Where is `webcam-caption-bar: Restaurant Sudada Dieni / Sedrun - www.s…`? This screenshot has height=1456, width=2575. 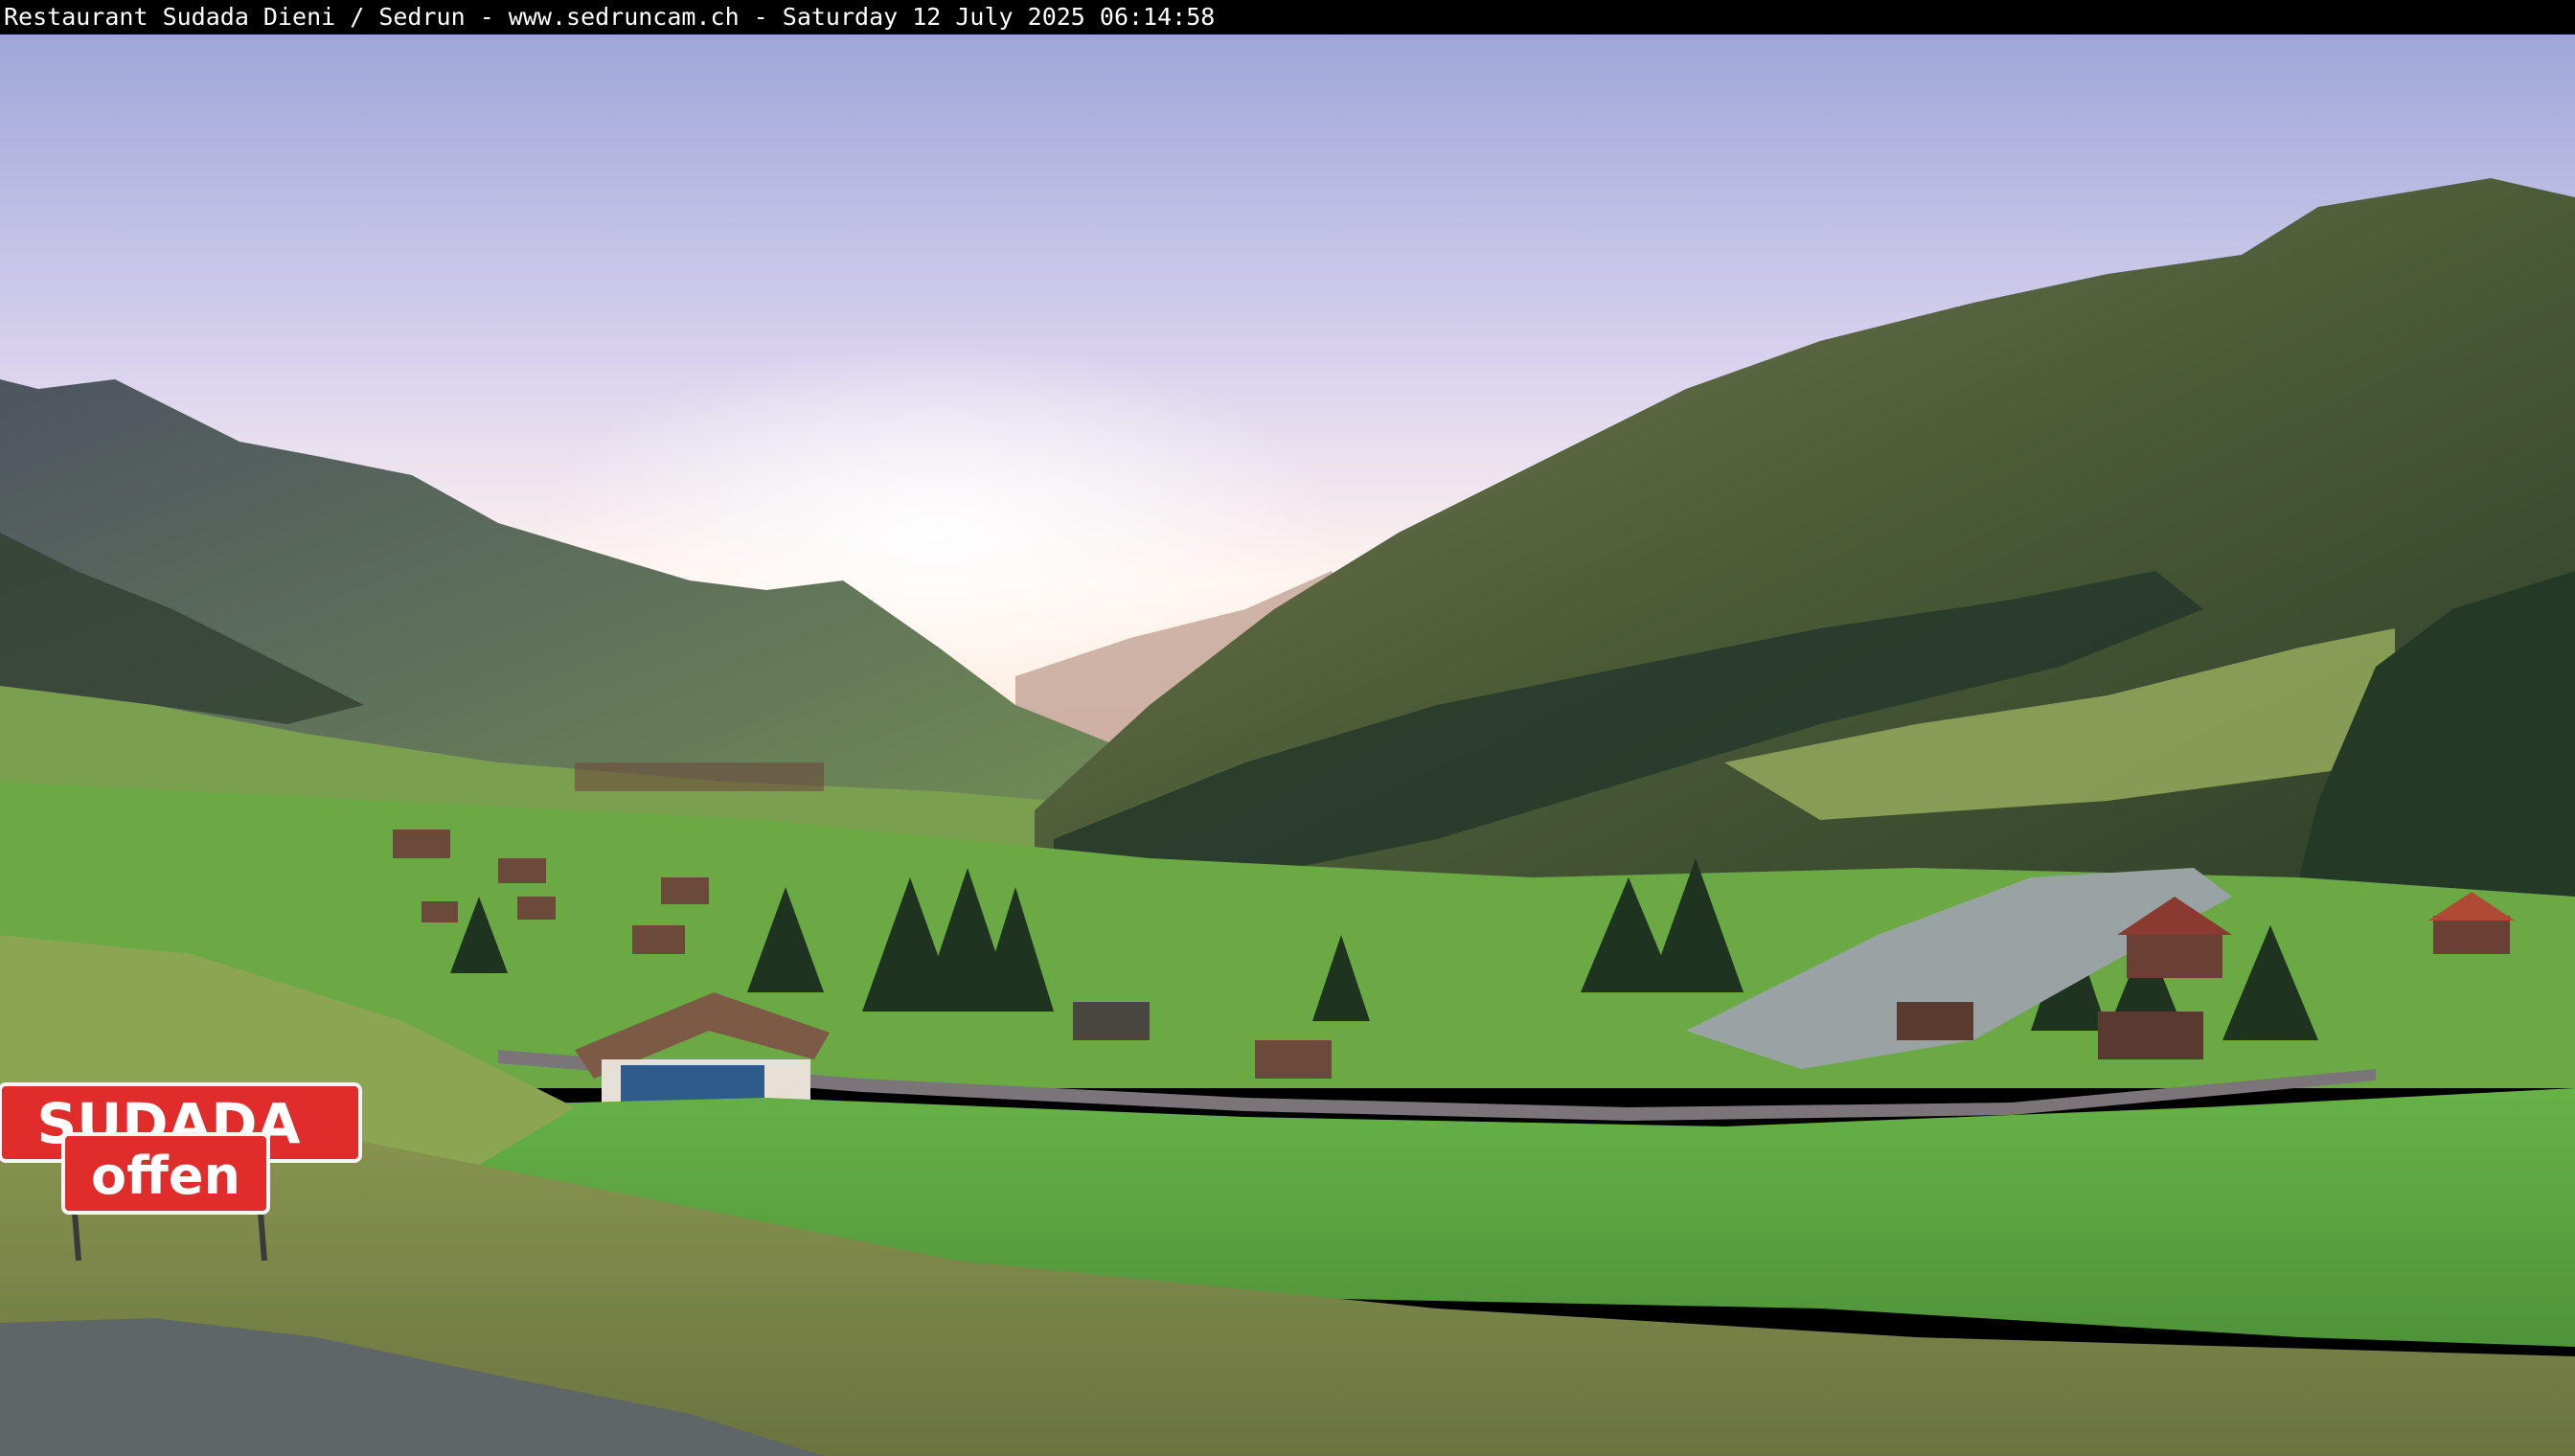 webcam-caption-bar: Restaurant Sudada Dieni / Sedrun - www.s… is located at coordinates (1287, 17).